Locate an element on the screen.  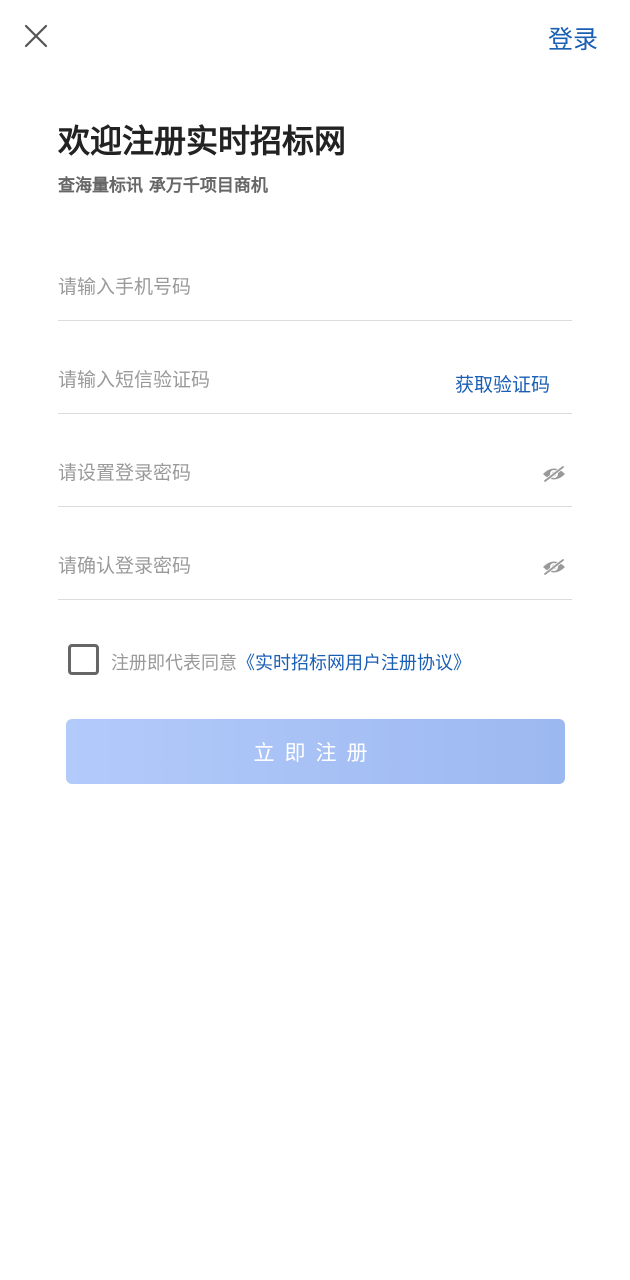
confirm-password-field is located at coordinates (315, 565).